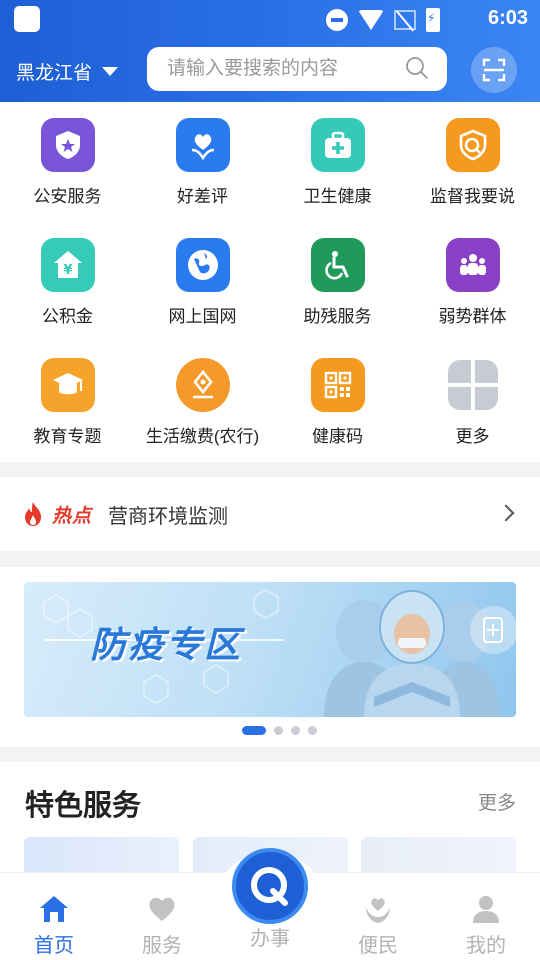 The image size is (540, 960). I want to click on tab-home: 首页, so click(54, 916).